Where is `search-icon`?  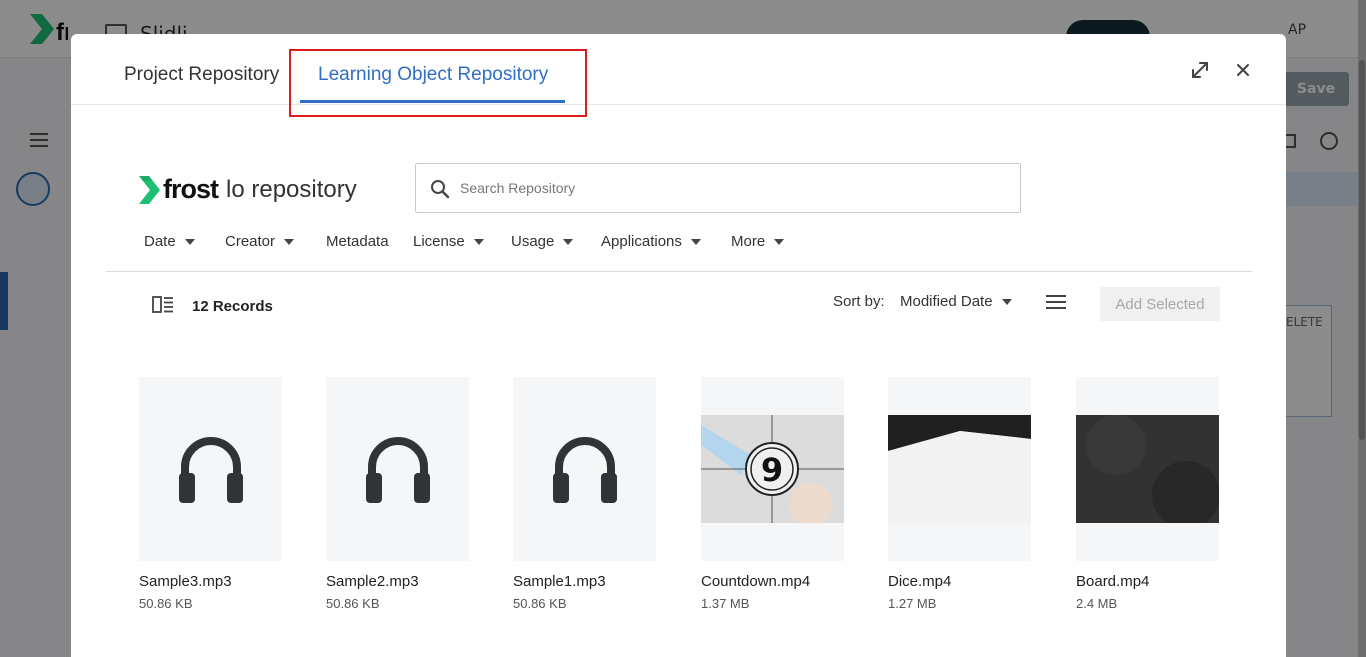 search-icon is located at coordinates (440, 189).